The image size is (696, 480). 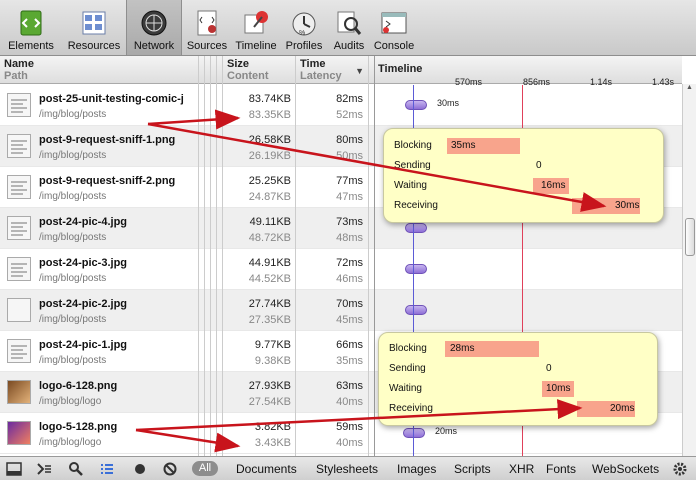 I want to click on search-icon, so click(x=76, y=469).